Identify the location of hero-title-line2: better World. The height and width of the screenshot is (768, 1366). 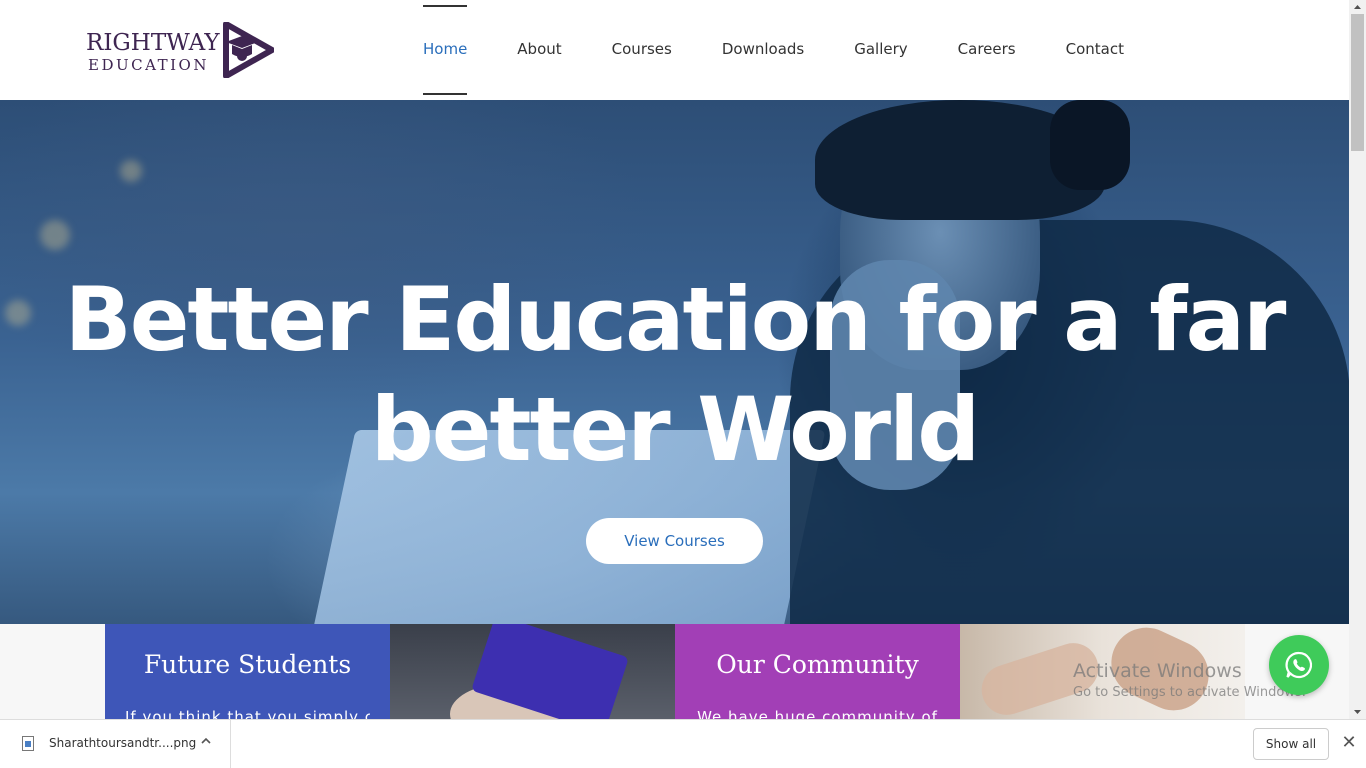
(675, 429).